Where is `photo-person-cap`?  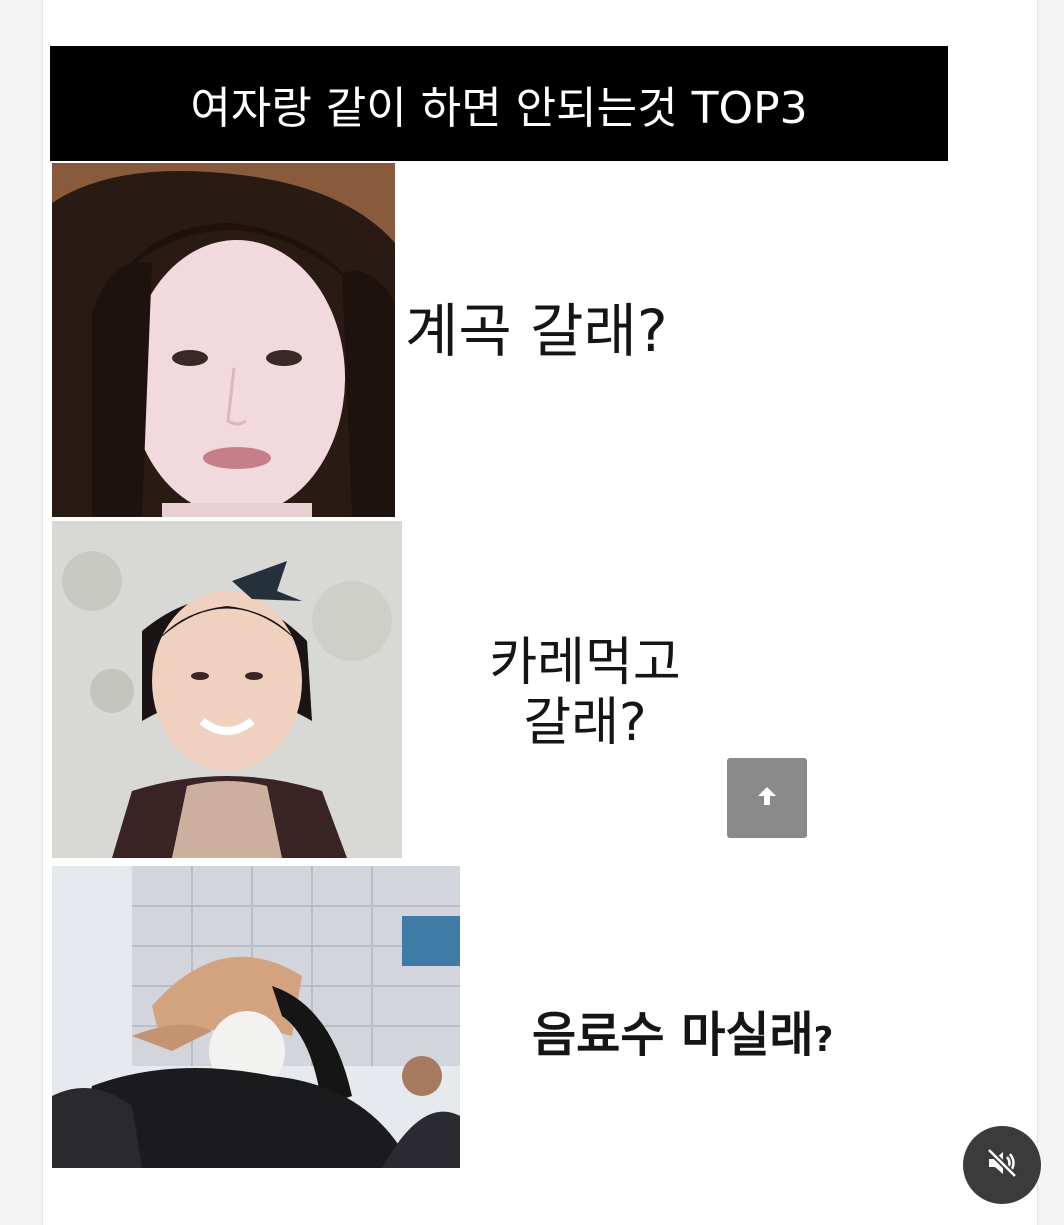 photo-person-cap is located at coordinates (256, 1017).